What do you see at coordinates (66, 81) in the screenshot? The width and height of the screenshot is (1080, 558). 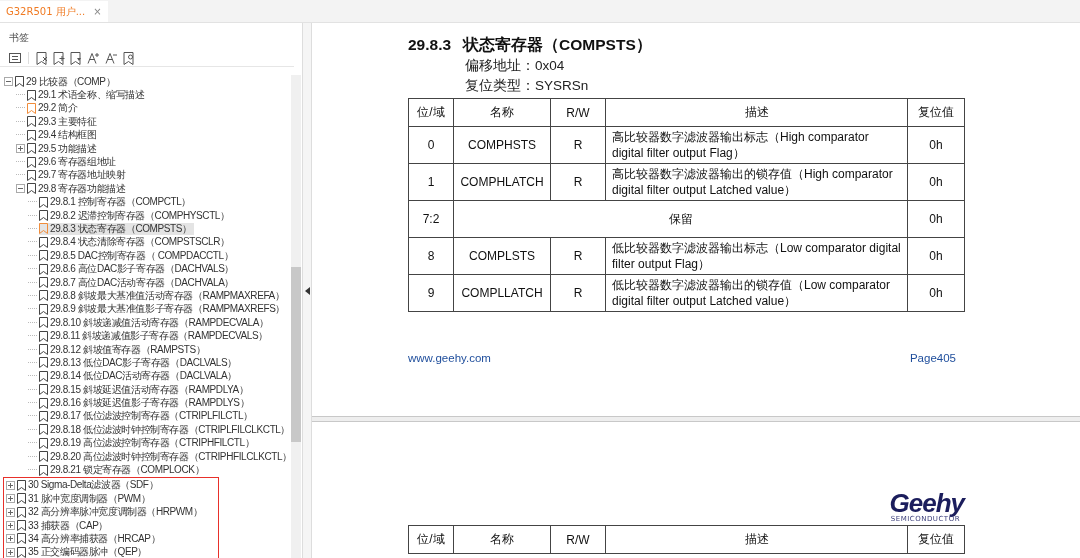 I see `bookmark-item: 29 比较器（COMP）` at bounding box center [66, 81].